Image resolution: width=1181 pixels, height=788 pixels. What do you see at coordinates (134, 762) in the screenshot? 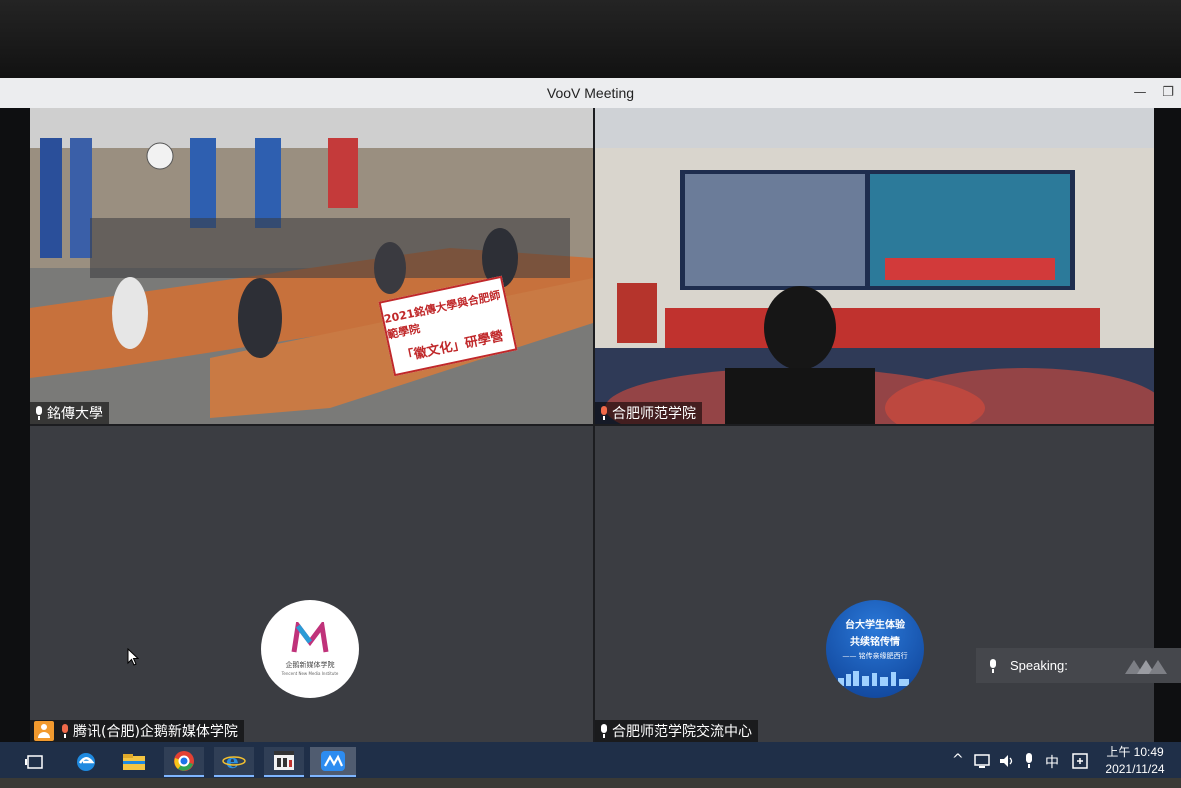
I see `file-explorer-icon` at bounding box center [134, 762].